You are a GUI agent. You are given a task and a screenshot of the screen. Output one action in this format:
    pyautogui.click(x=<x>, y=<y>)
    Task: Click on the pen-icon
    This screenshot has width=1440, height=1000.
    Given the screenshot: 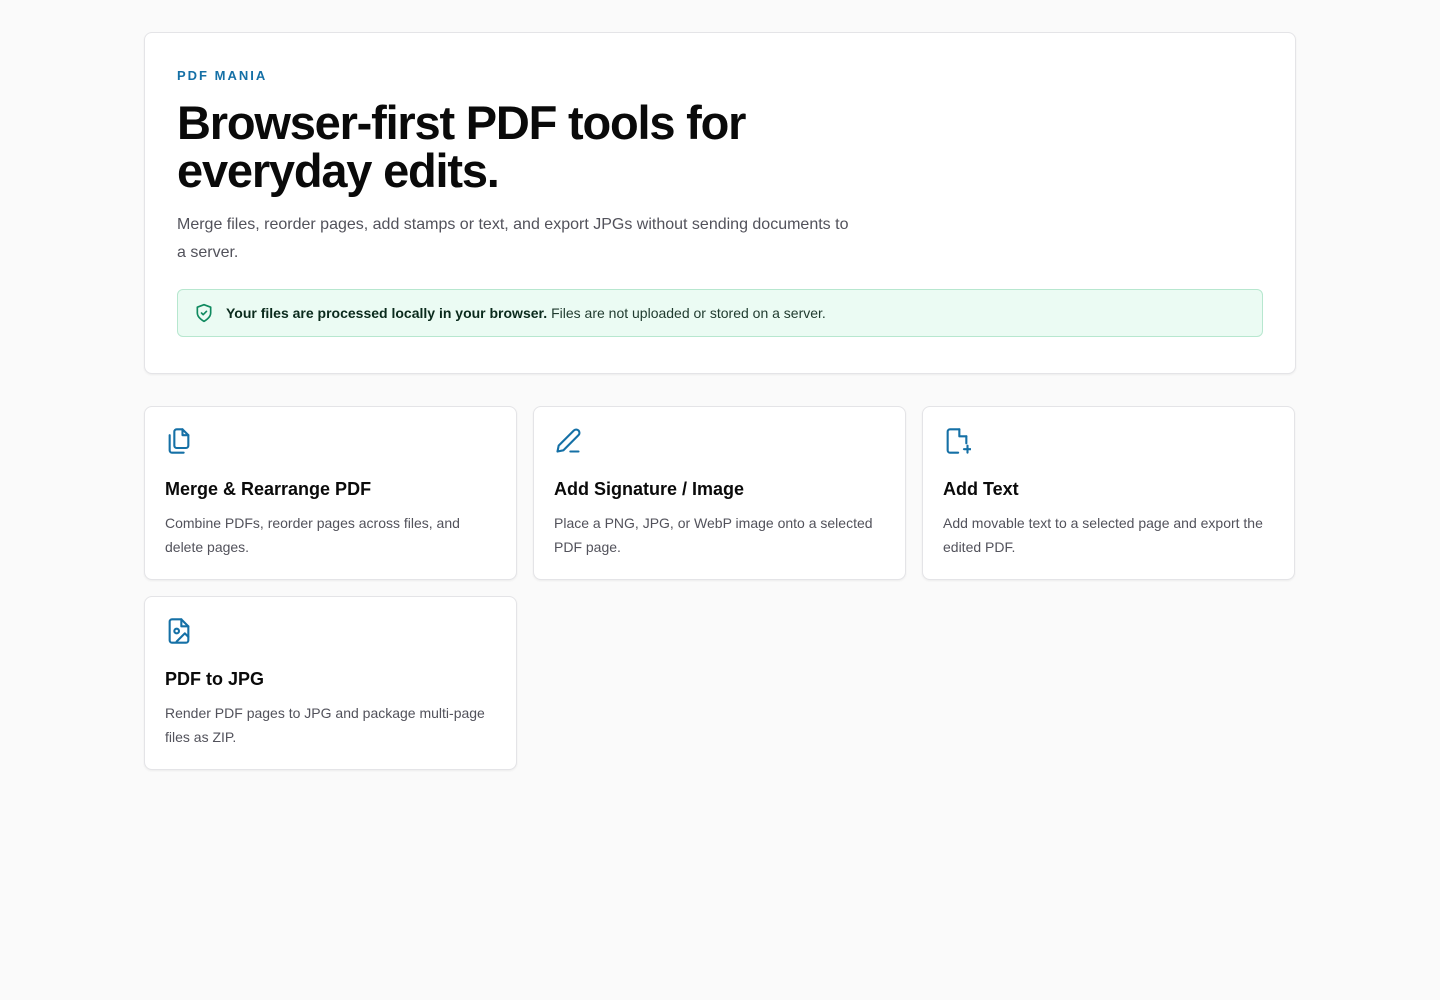 What is the action you would take?
    pyautogui.click(x=568, y=441)
    